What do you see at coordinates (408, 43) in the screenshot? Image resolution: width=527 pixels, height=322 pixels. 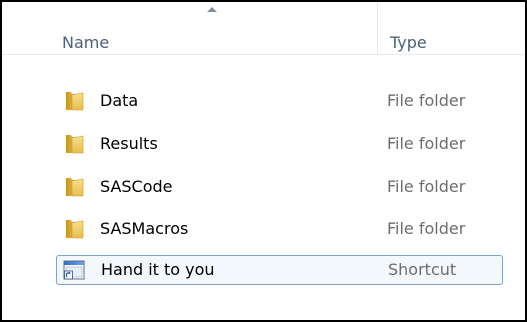 I see `column-header-type: Type` at bounding box center [408, 43].